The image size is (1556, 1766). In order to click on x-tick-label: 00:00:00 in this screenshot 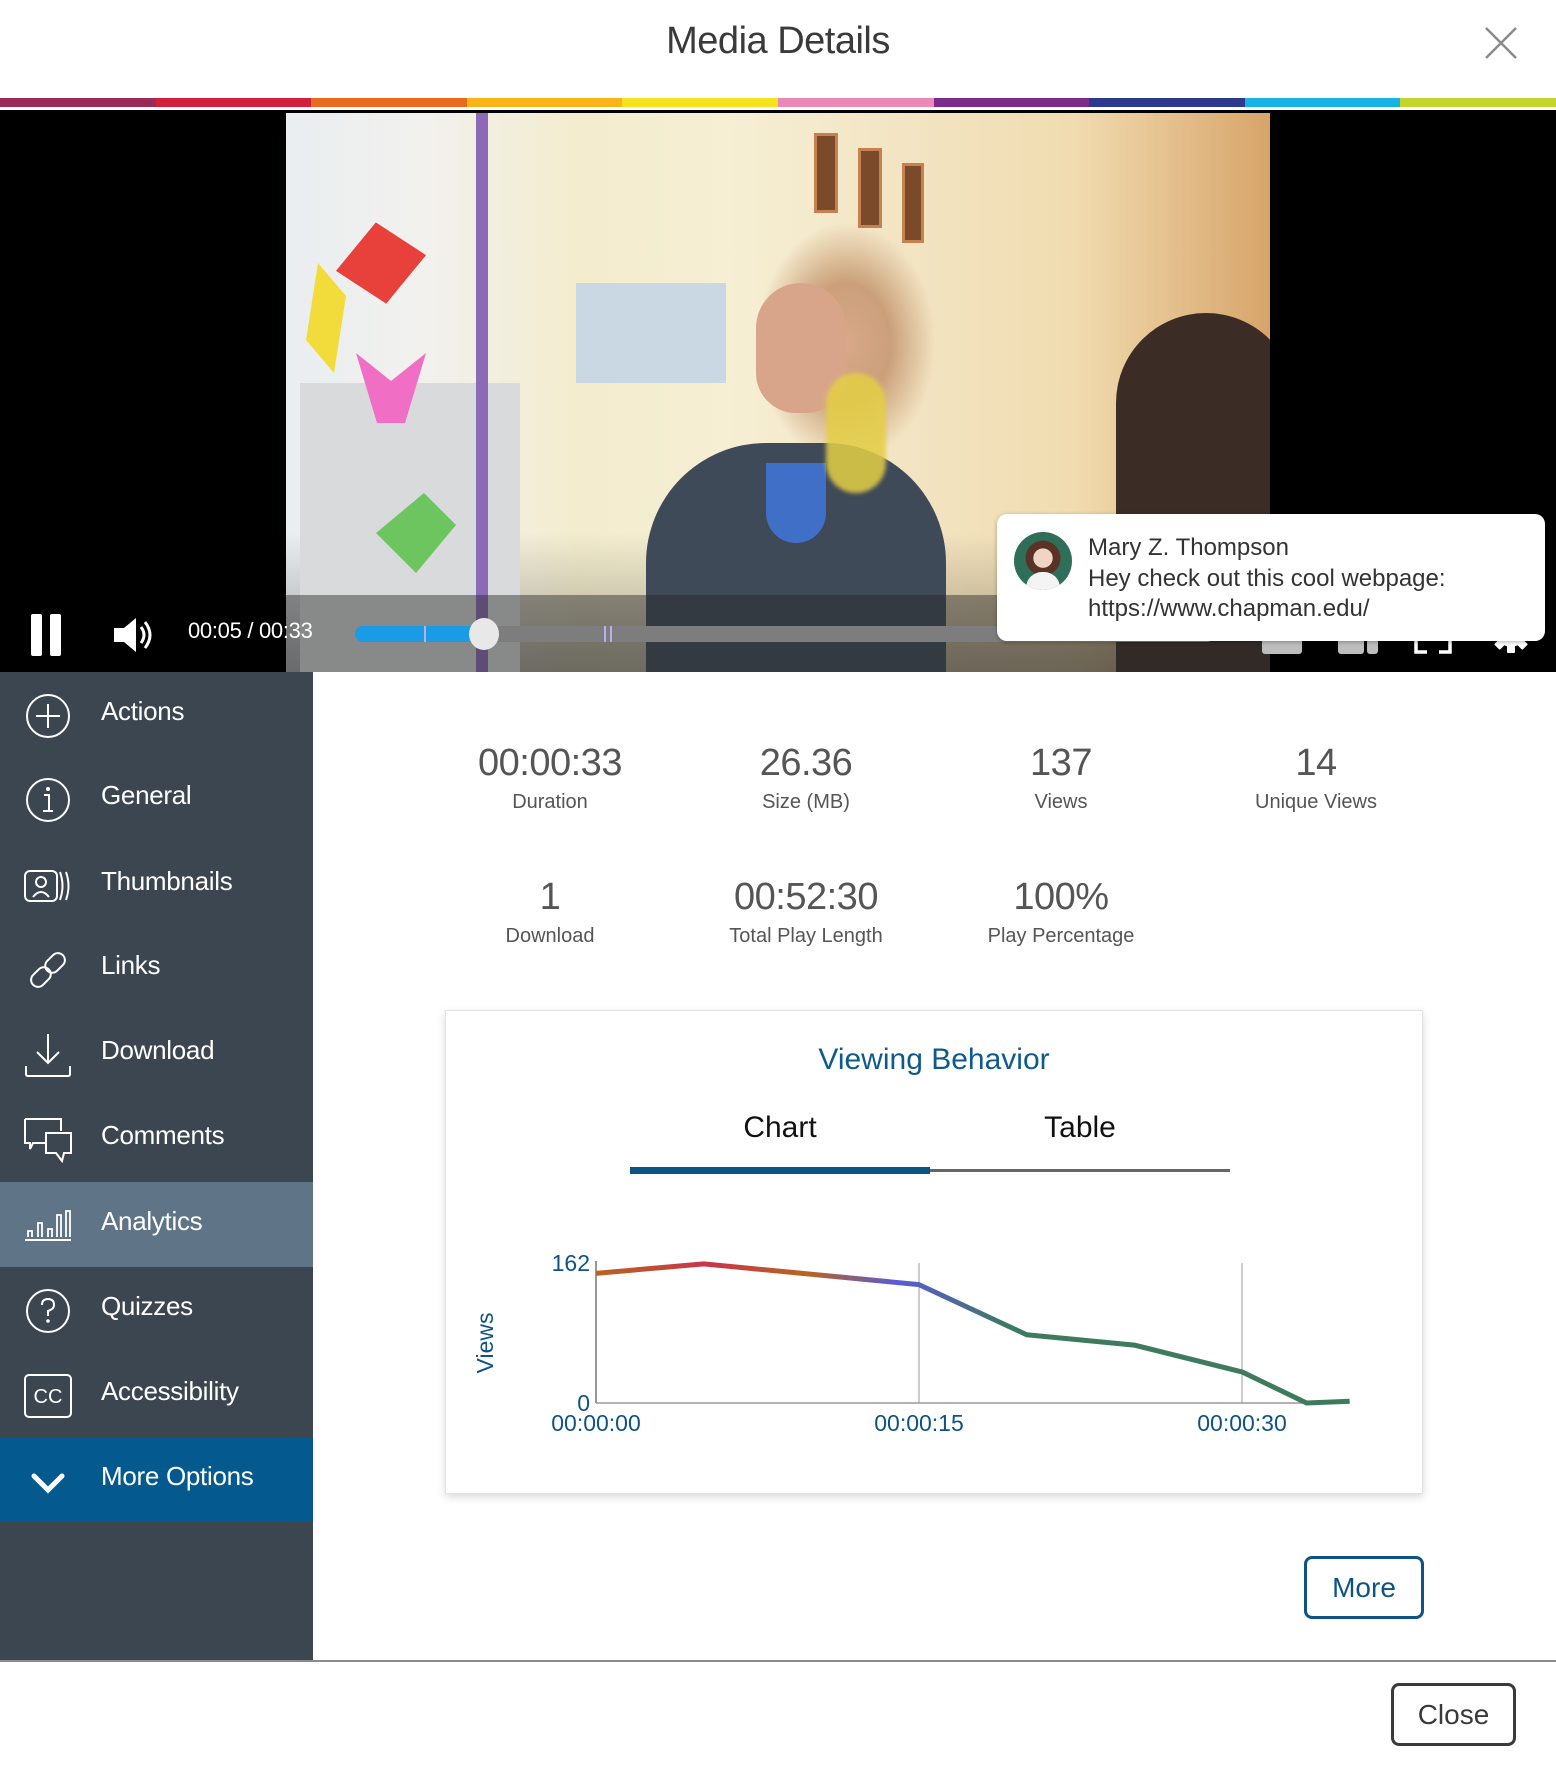, I will do `click(596, 1420)`.